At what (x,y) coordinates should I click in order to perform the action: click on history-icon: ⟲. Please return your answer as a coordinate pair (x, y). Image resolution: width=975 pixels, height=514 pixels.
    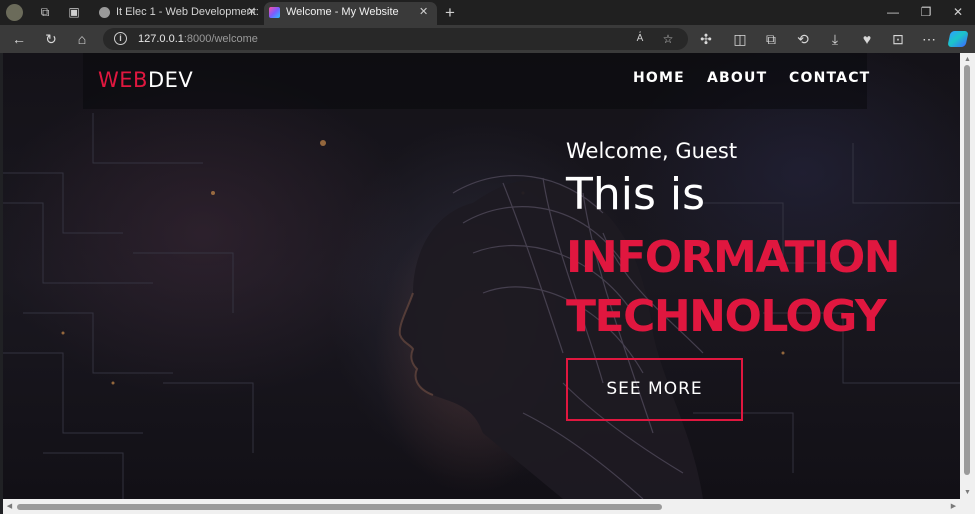
    Looking at the image, I should click on (803, 39).